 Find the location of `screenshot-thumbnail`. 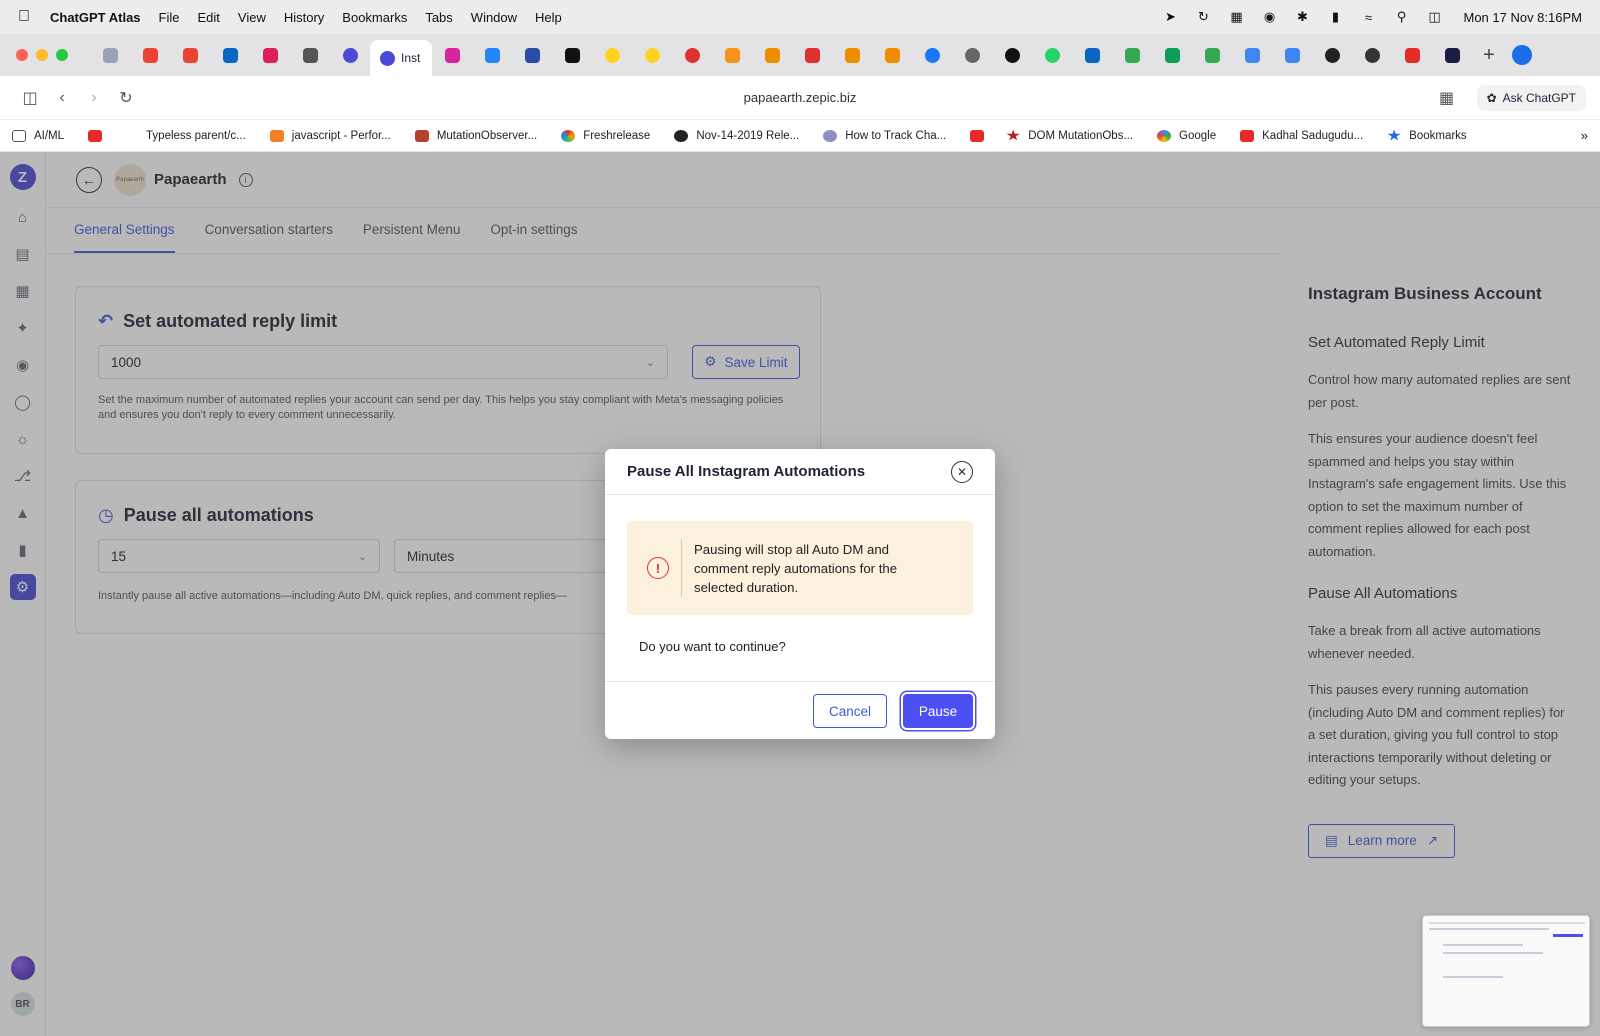

screenshot-thumbnail is located at coordinates (1506, 971).